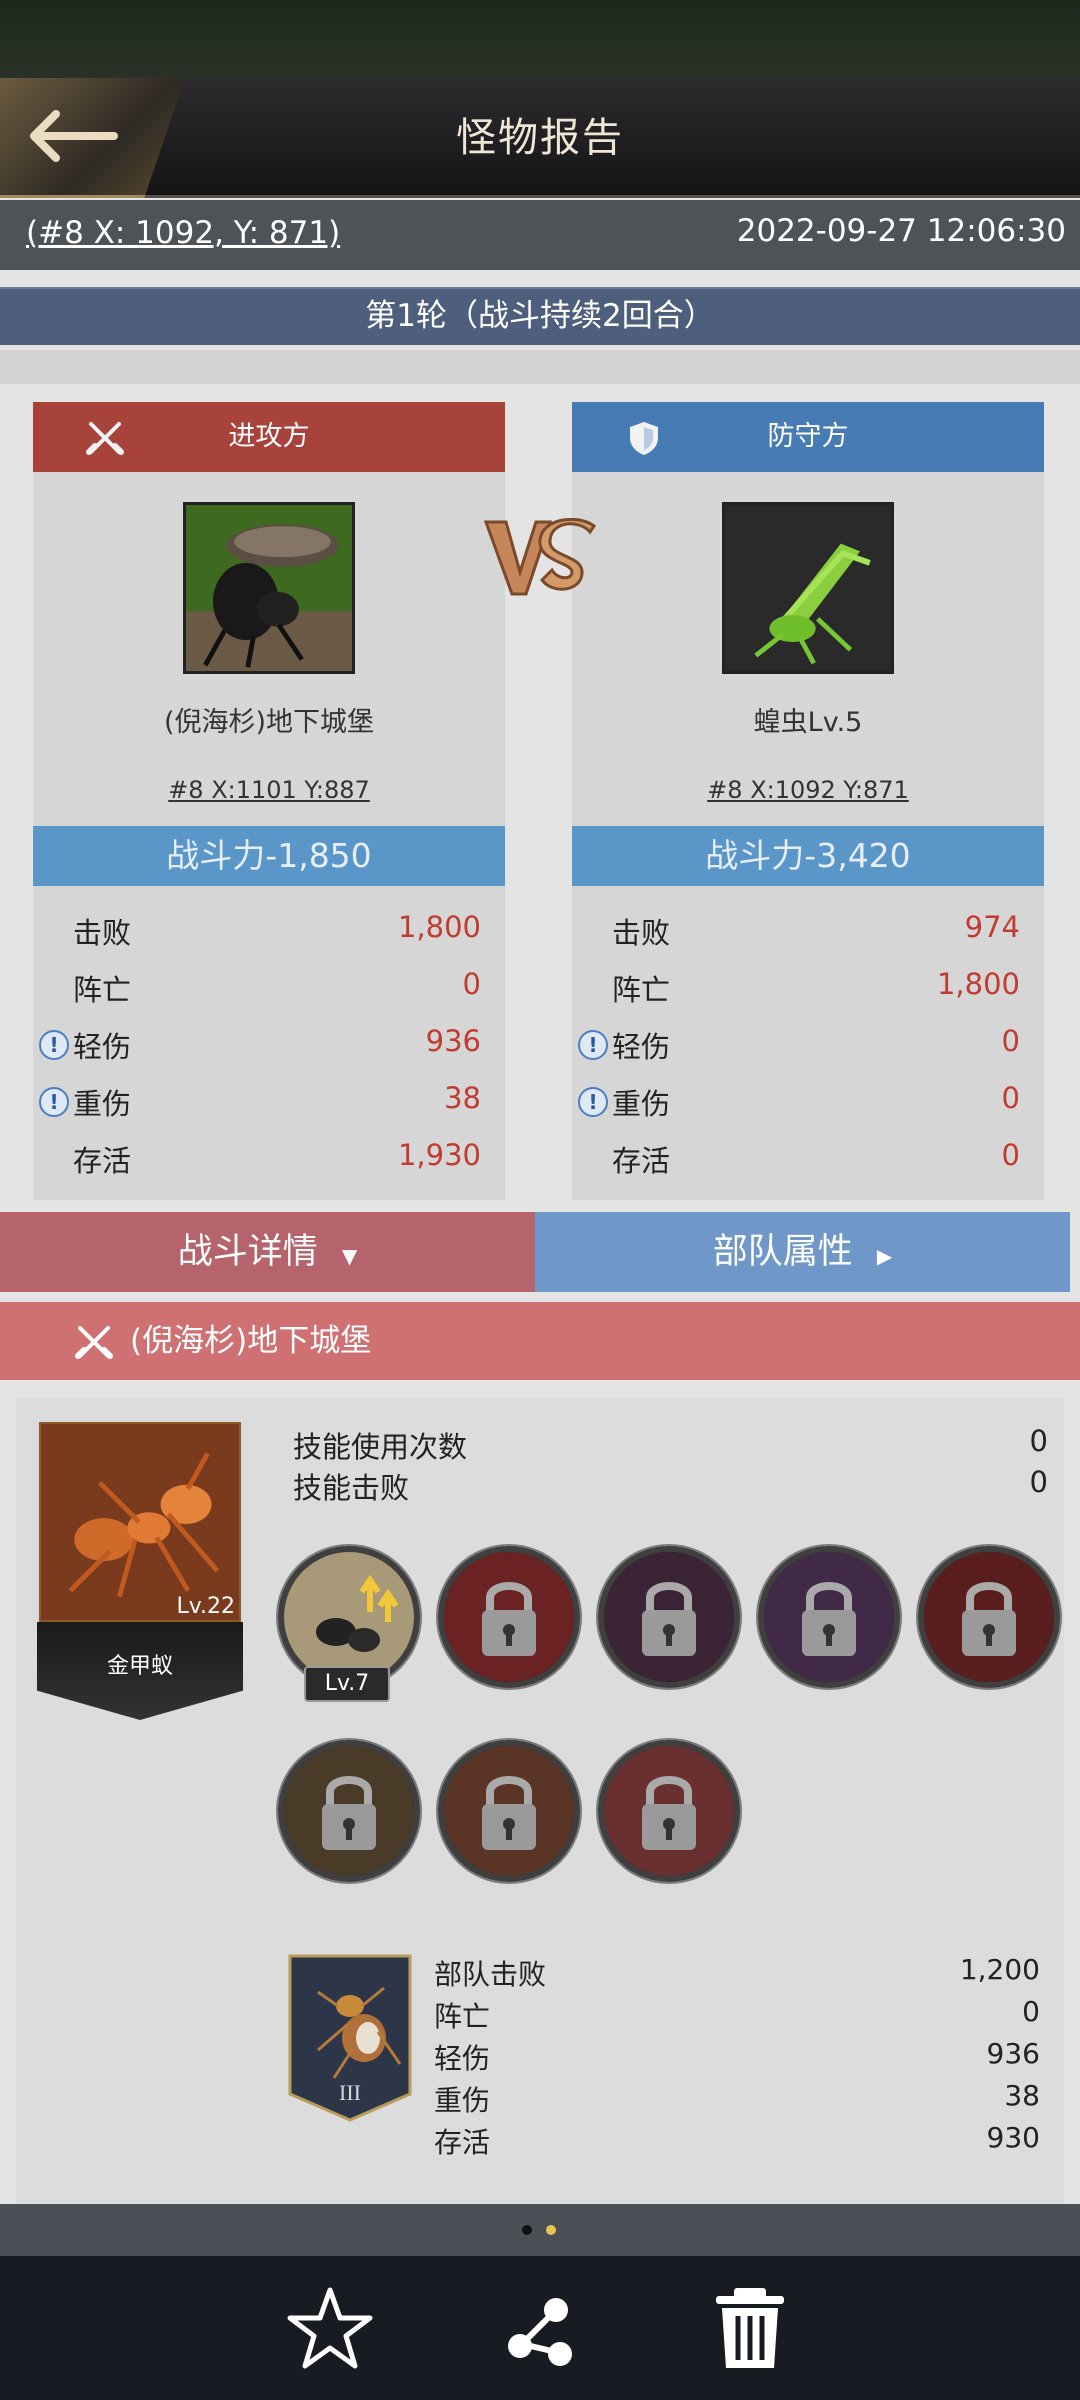 This screenshot has width=1080, height=2400. Describe the element at coordinates (808, 436) in the screenshot. I see `defender-label: 防守方` at that location.